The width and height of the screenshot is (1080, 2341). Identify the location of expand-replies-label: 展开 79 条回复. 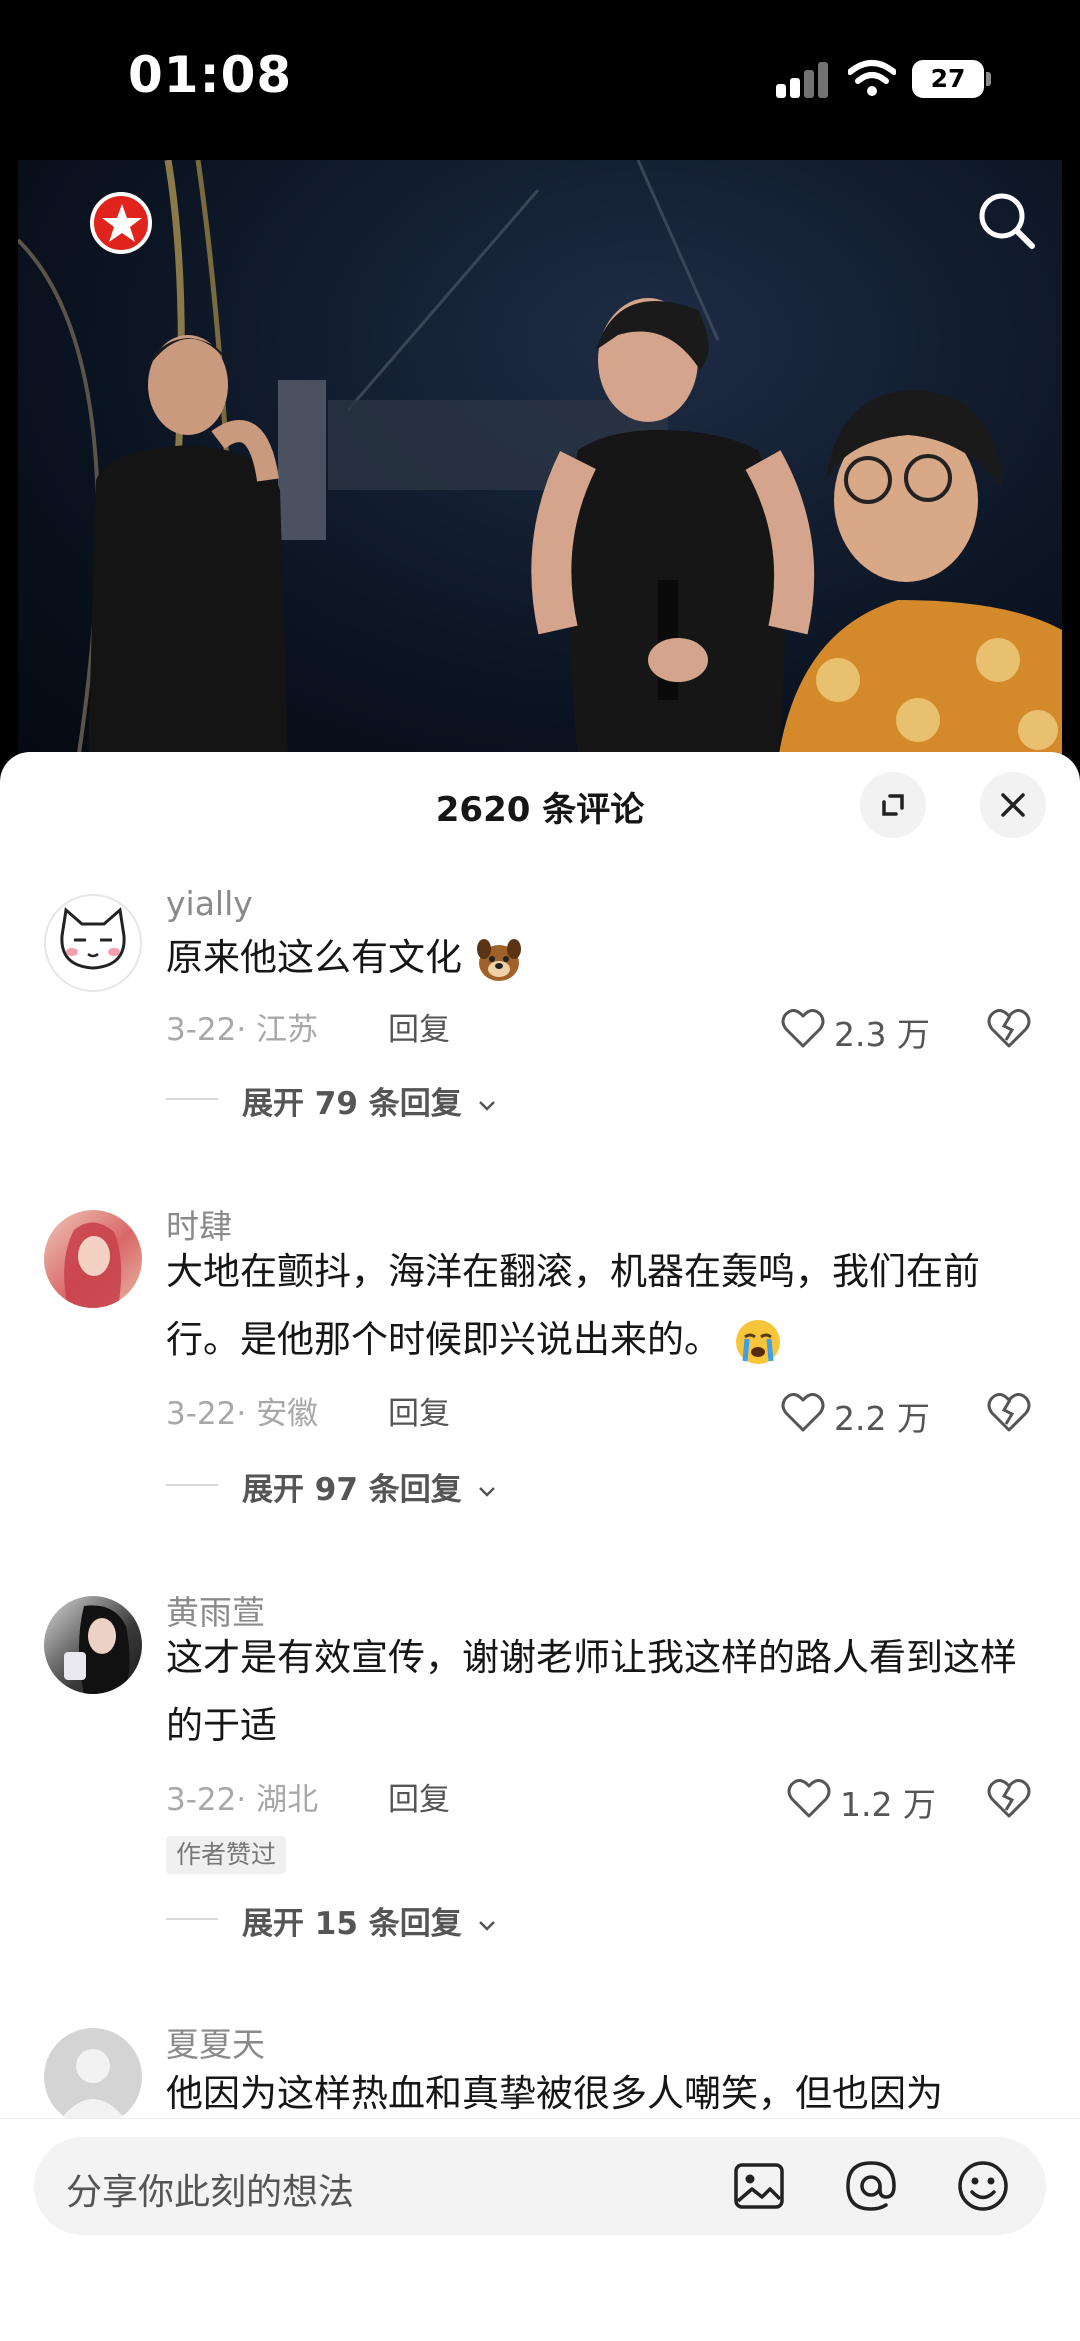
(352, 1104).